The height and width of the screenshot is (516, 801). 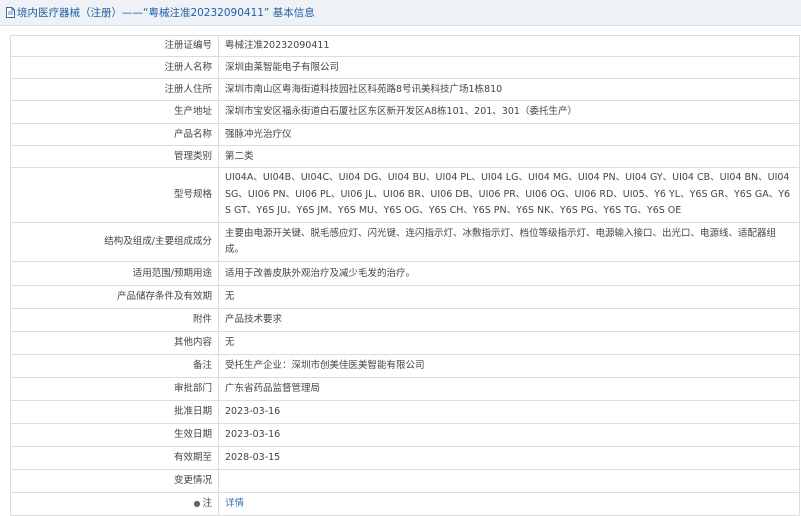 I want to click on table-row: 适用范围/预期用途 适用于改善皮肤外观治疗及减少毛发的治疗。, so click(x=405, y=273).